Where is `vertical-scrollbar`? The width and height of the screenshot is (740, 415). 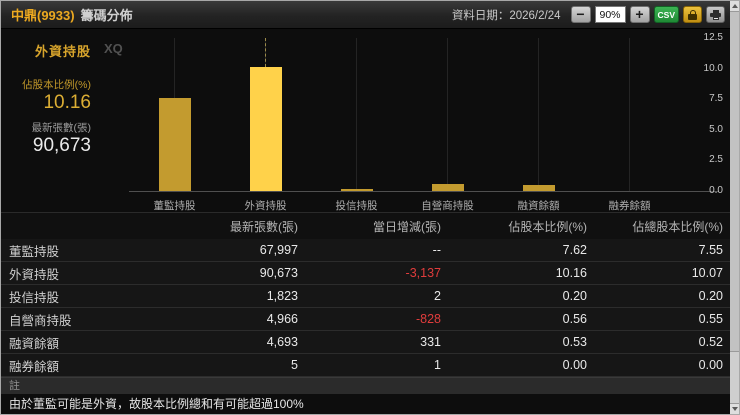
vertical-scrollbar is located at coordinates (734, 207).